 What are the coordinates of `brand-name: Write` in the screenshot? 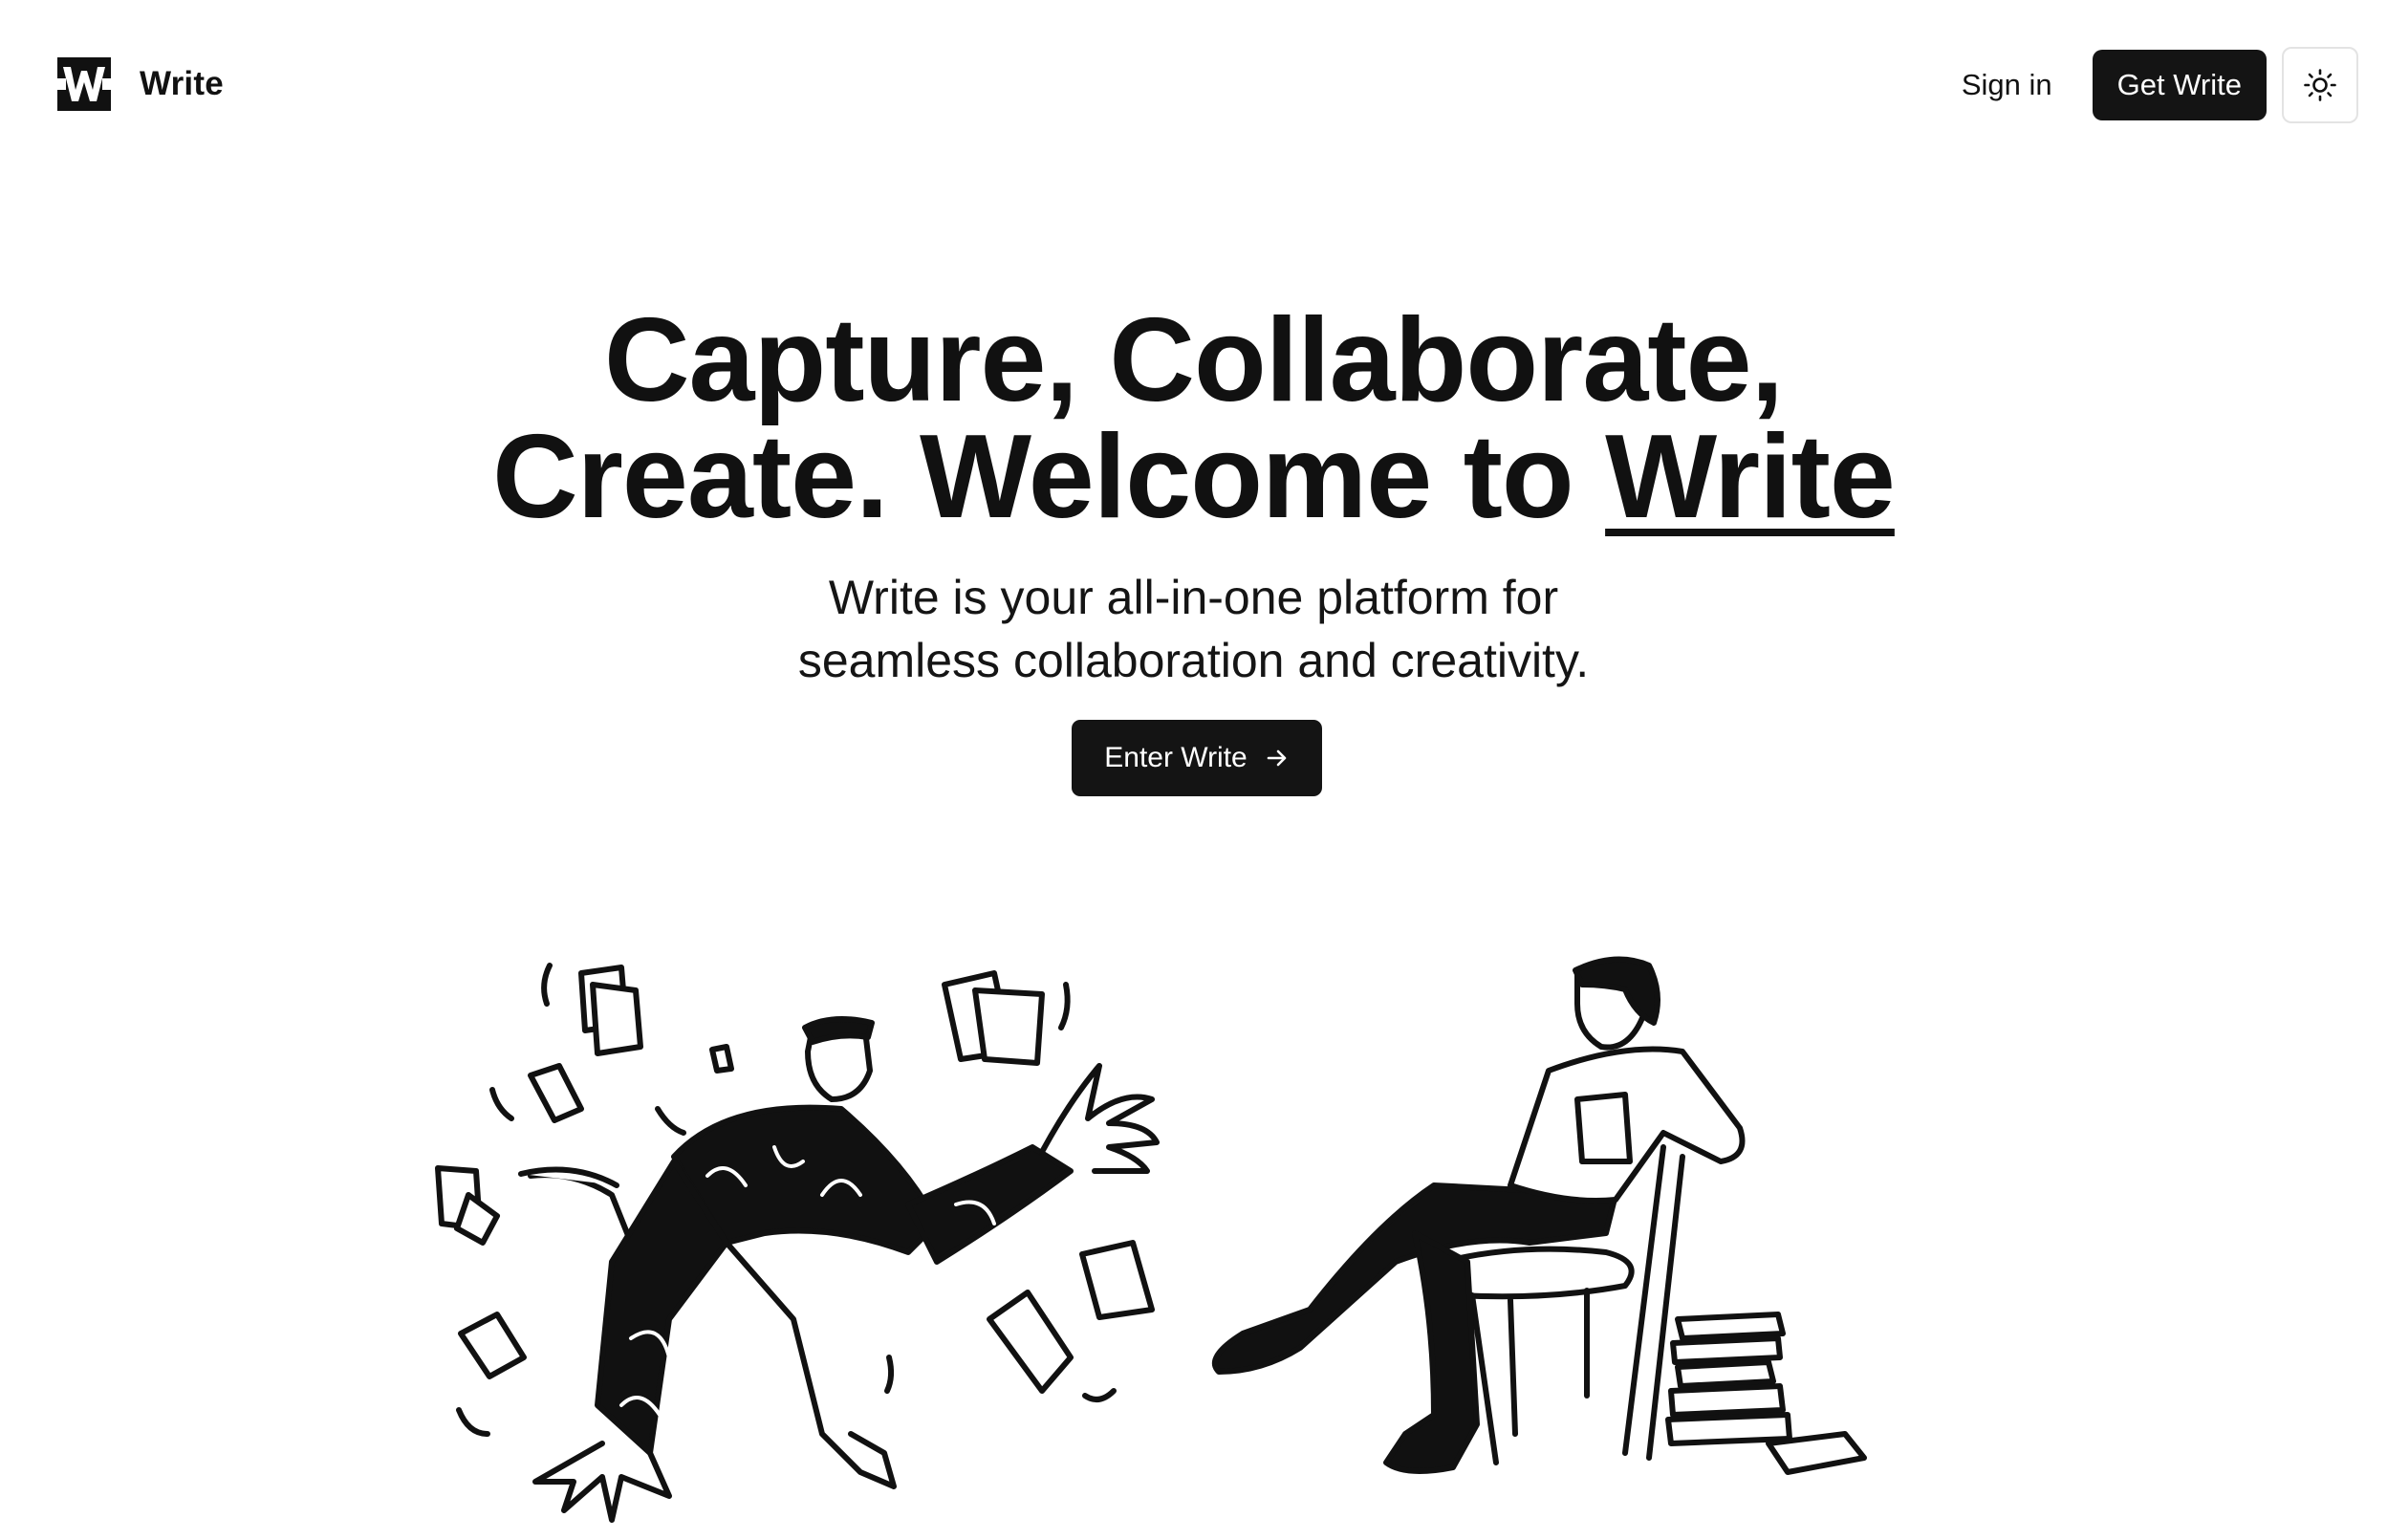 It's located at (182, 83).